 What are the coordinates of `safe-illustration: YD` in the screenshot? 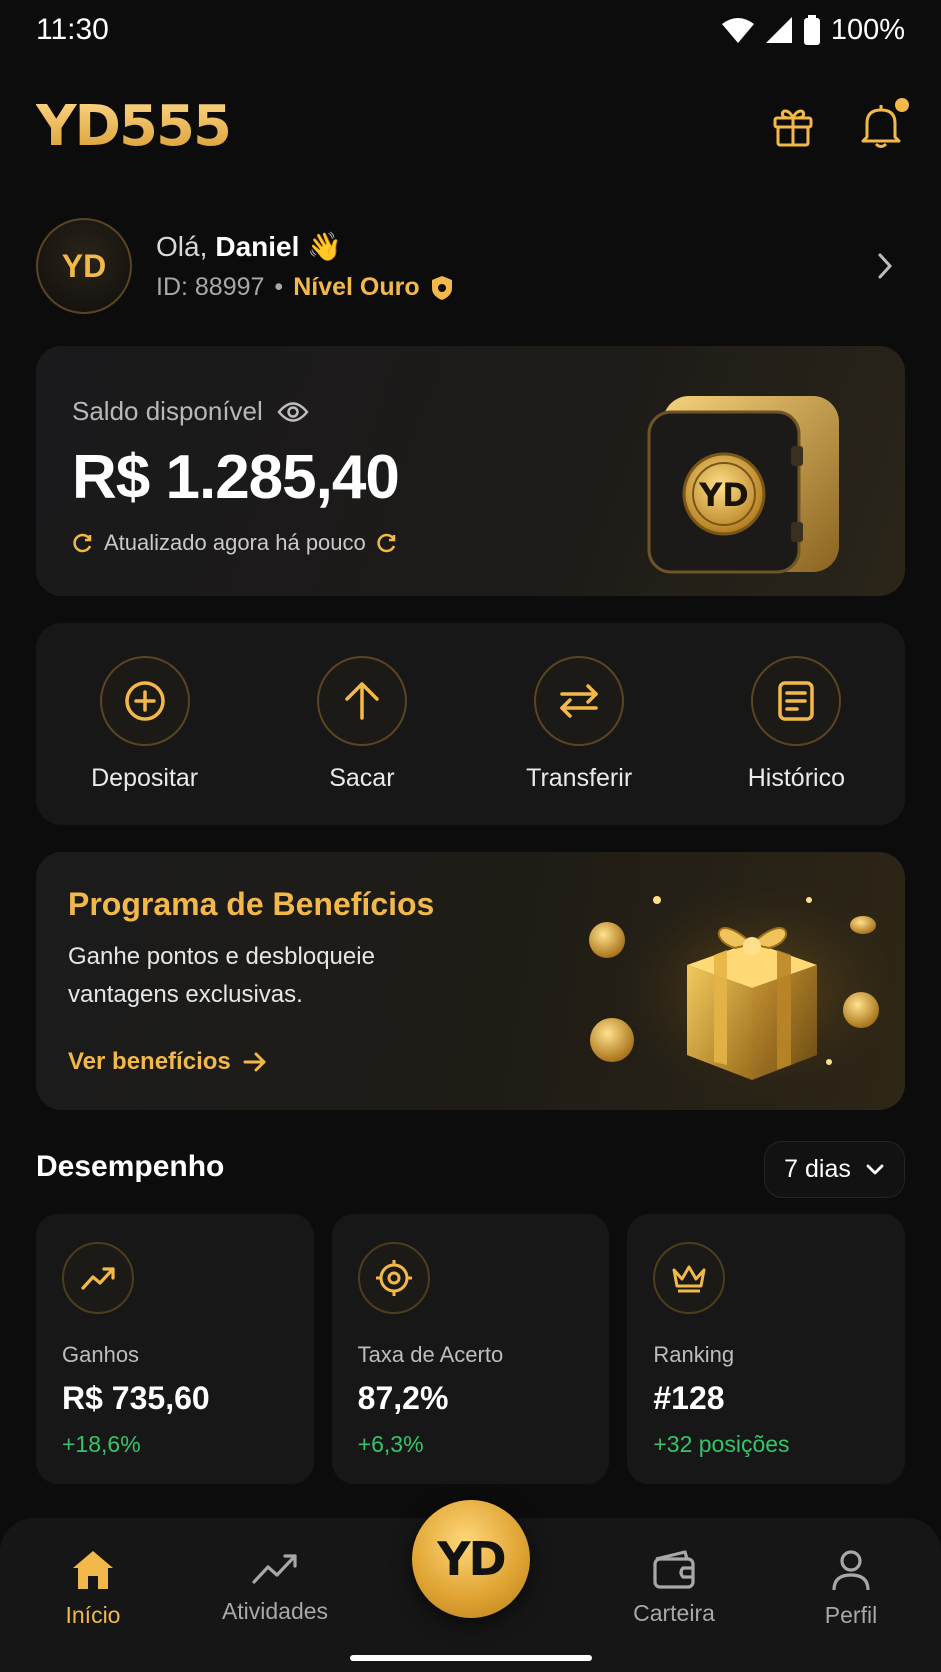 It's located at (751, 482).